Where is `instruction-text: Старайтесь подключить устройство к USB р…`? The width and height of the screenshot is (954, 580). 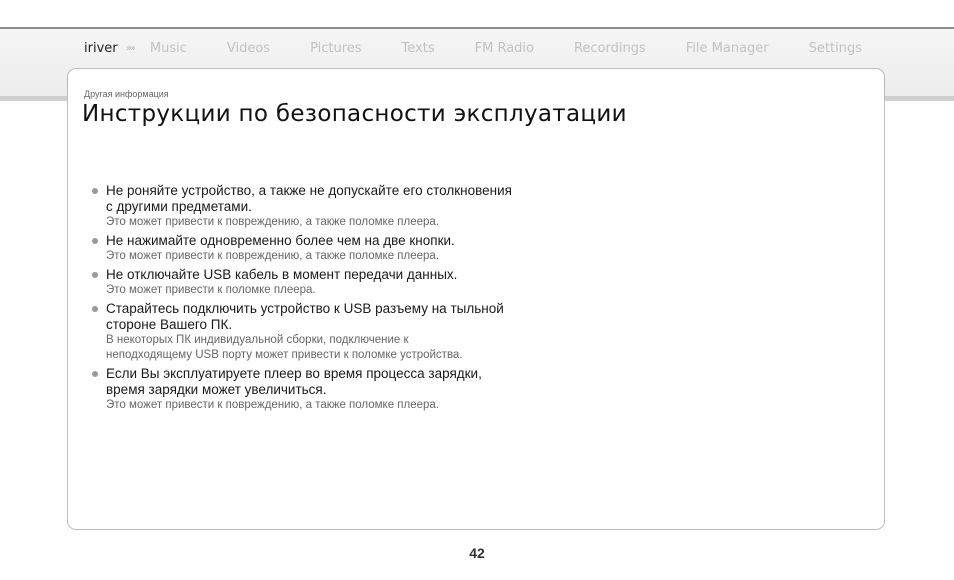 instruction-text: Старайтесь подключить устройство к USB р… is located at coordinates (305, 316).